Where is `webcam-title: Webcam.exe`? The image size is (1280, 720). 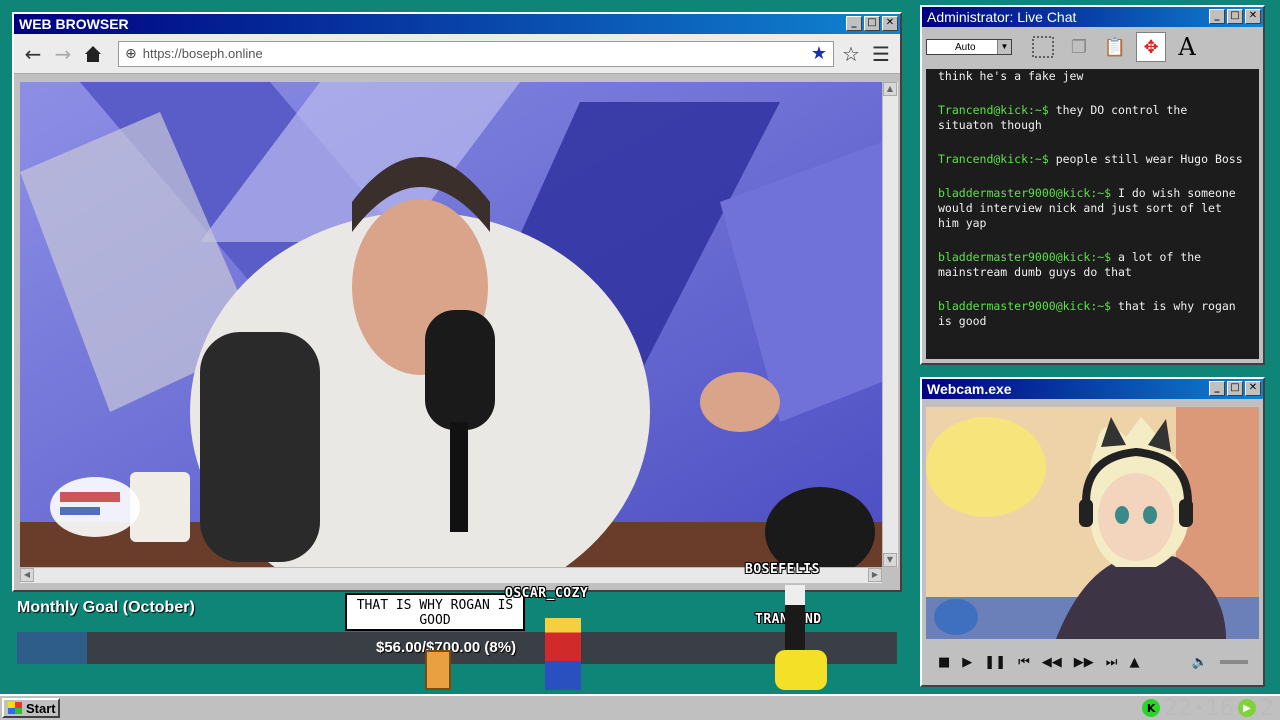
webcam-title: Webcam.exe is located at coordinates (969, 389).